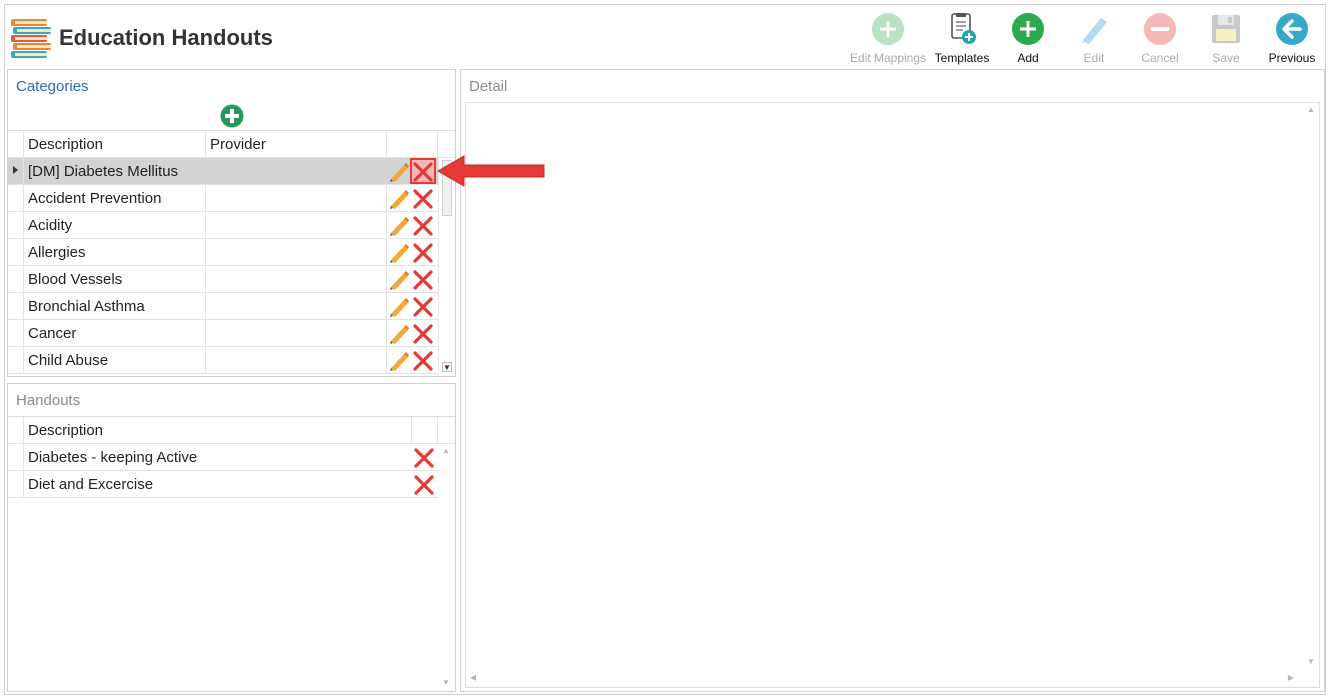  I want to click on table-row: Bronchial Asthma, so click(223, 306).